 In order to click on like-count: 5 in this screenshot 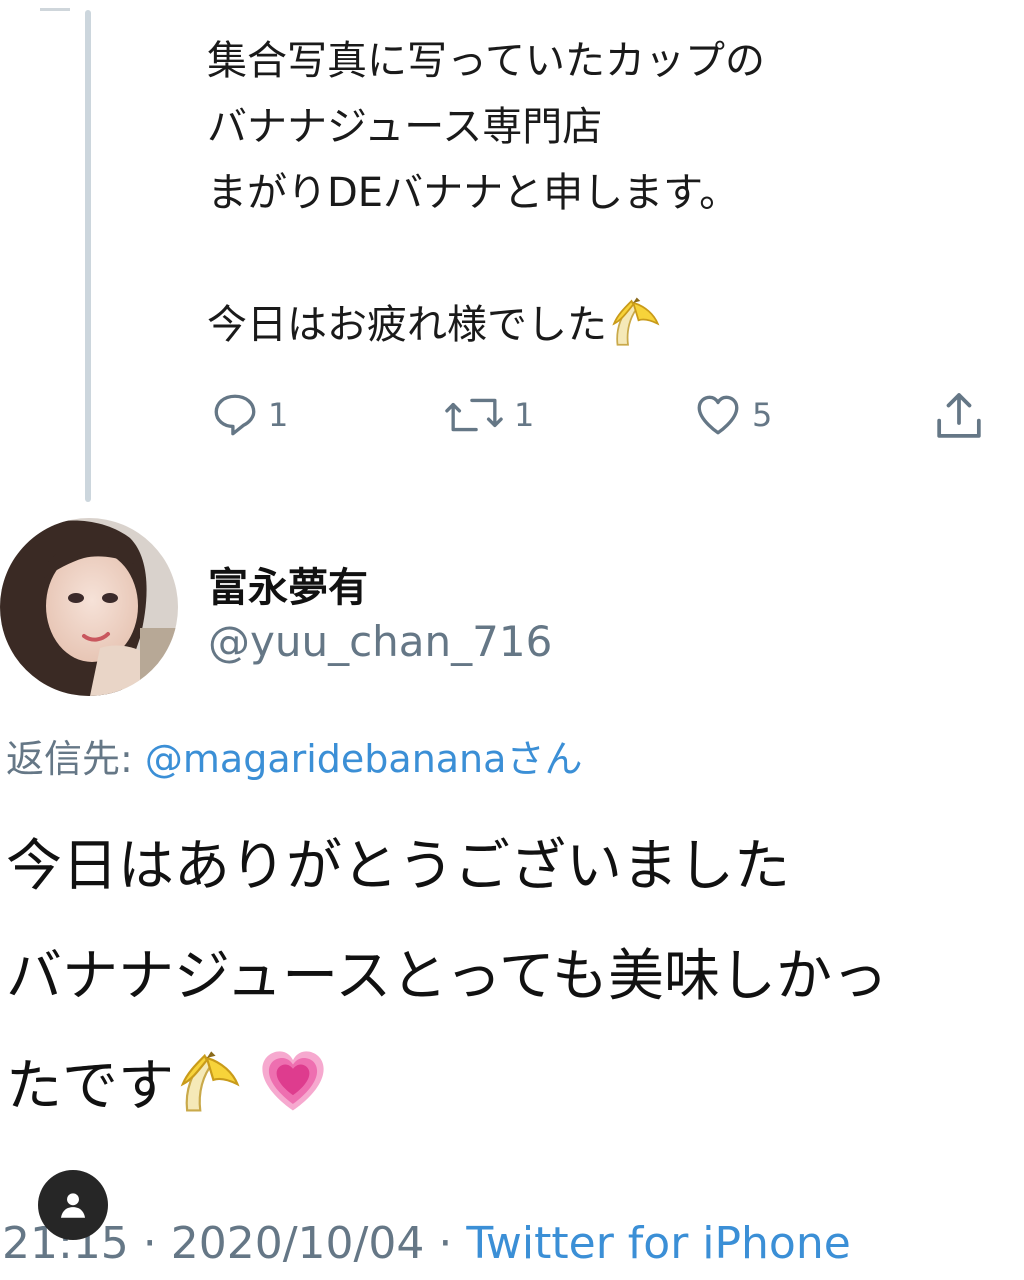, I will do `click(762, 415)`.